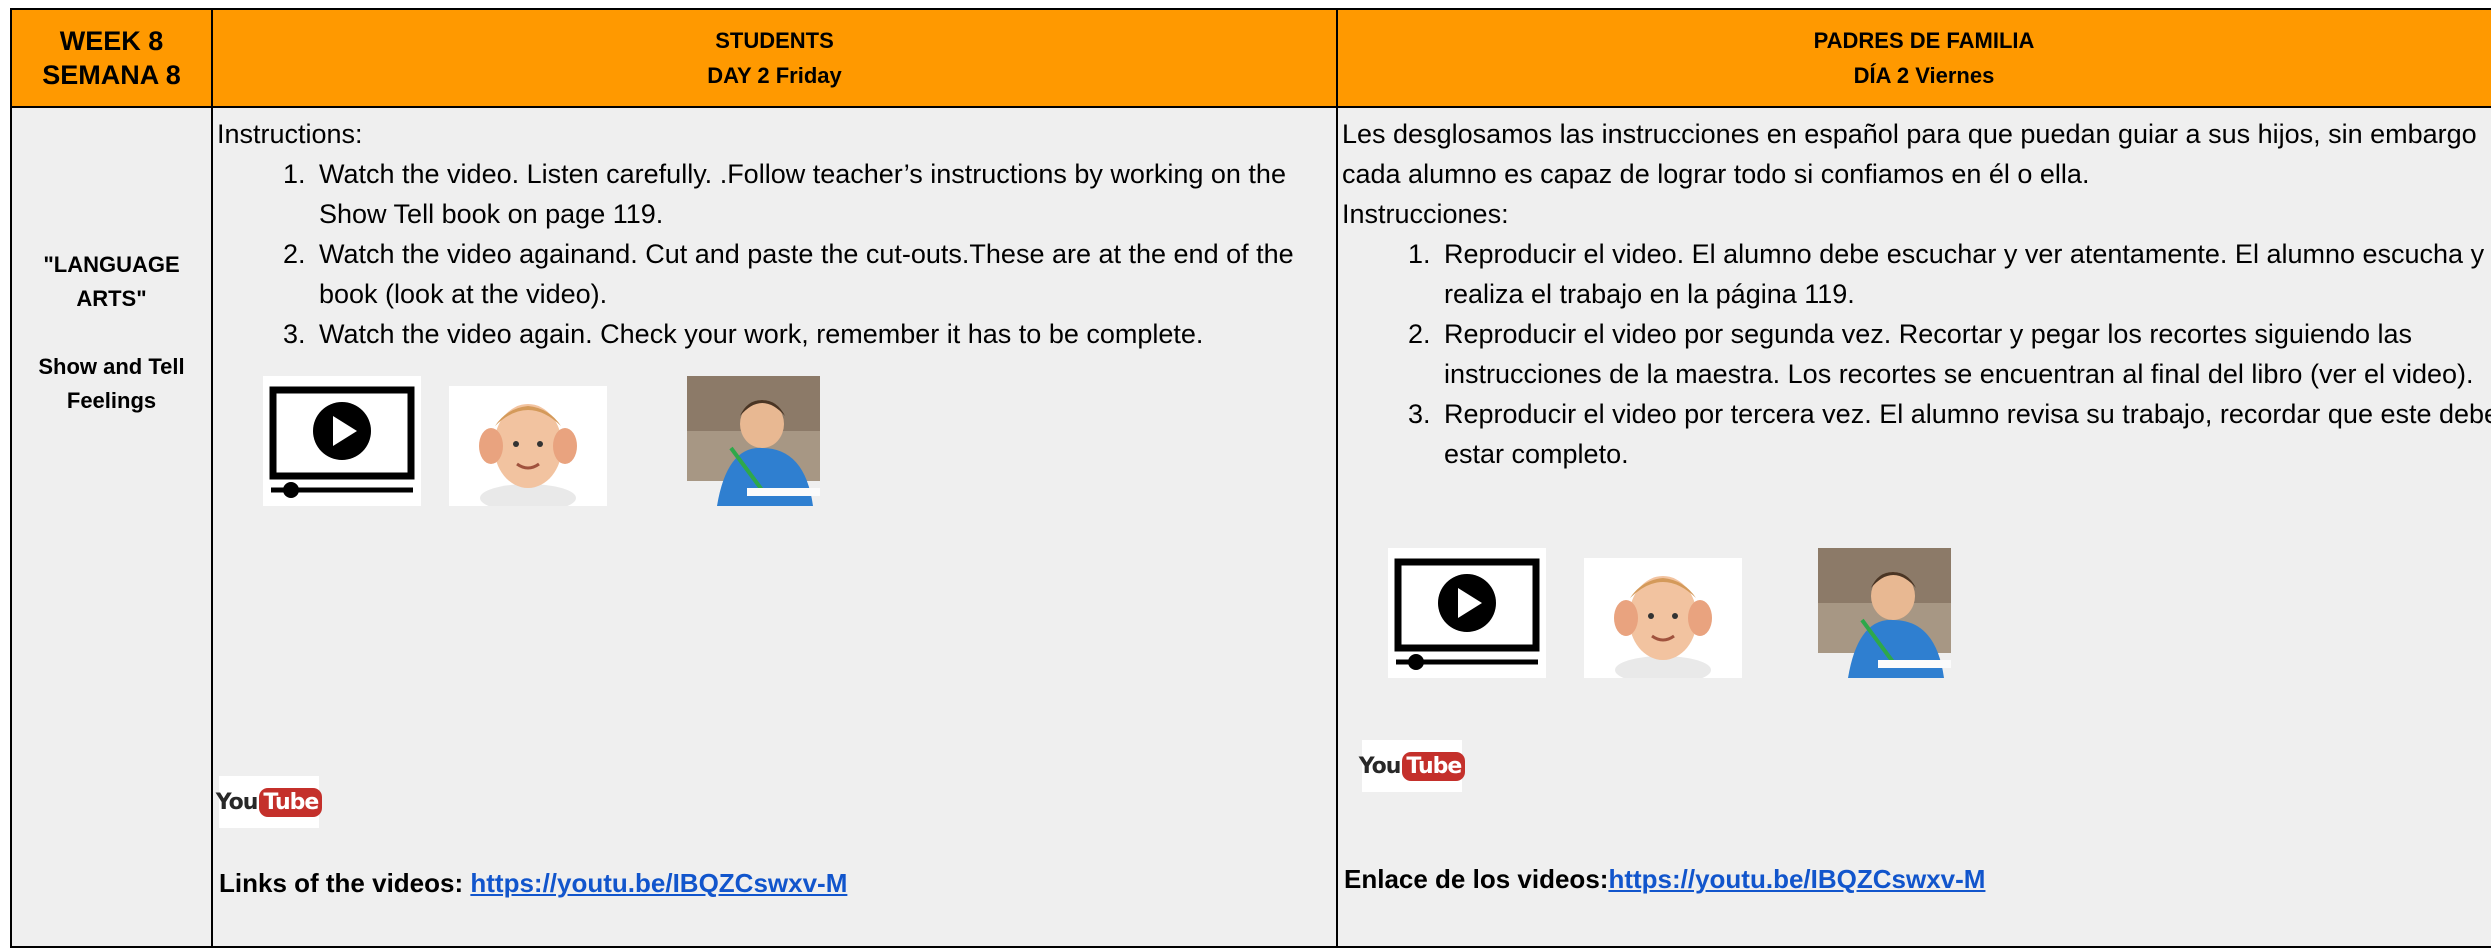  What do you see at coordinates (1913, 58) in the screenshot?
I see `parents-header-cell: PADRES DE FAMILIA DÍA 2 Viernes` at bounding box center [1913, 58].